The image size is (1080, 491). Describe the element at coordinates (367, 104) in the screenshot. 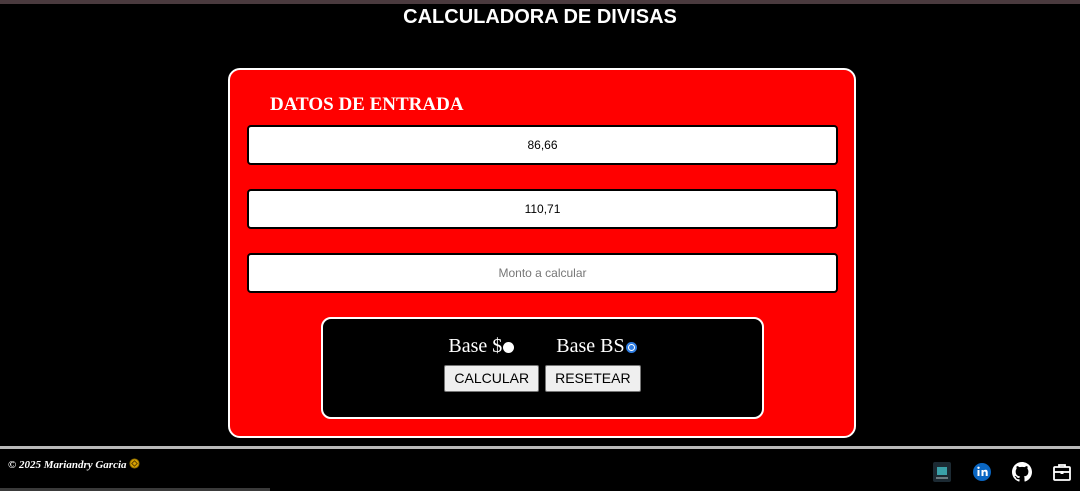

I see `card-heading: DATOS DE ENTRADA` at that location.